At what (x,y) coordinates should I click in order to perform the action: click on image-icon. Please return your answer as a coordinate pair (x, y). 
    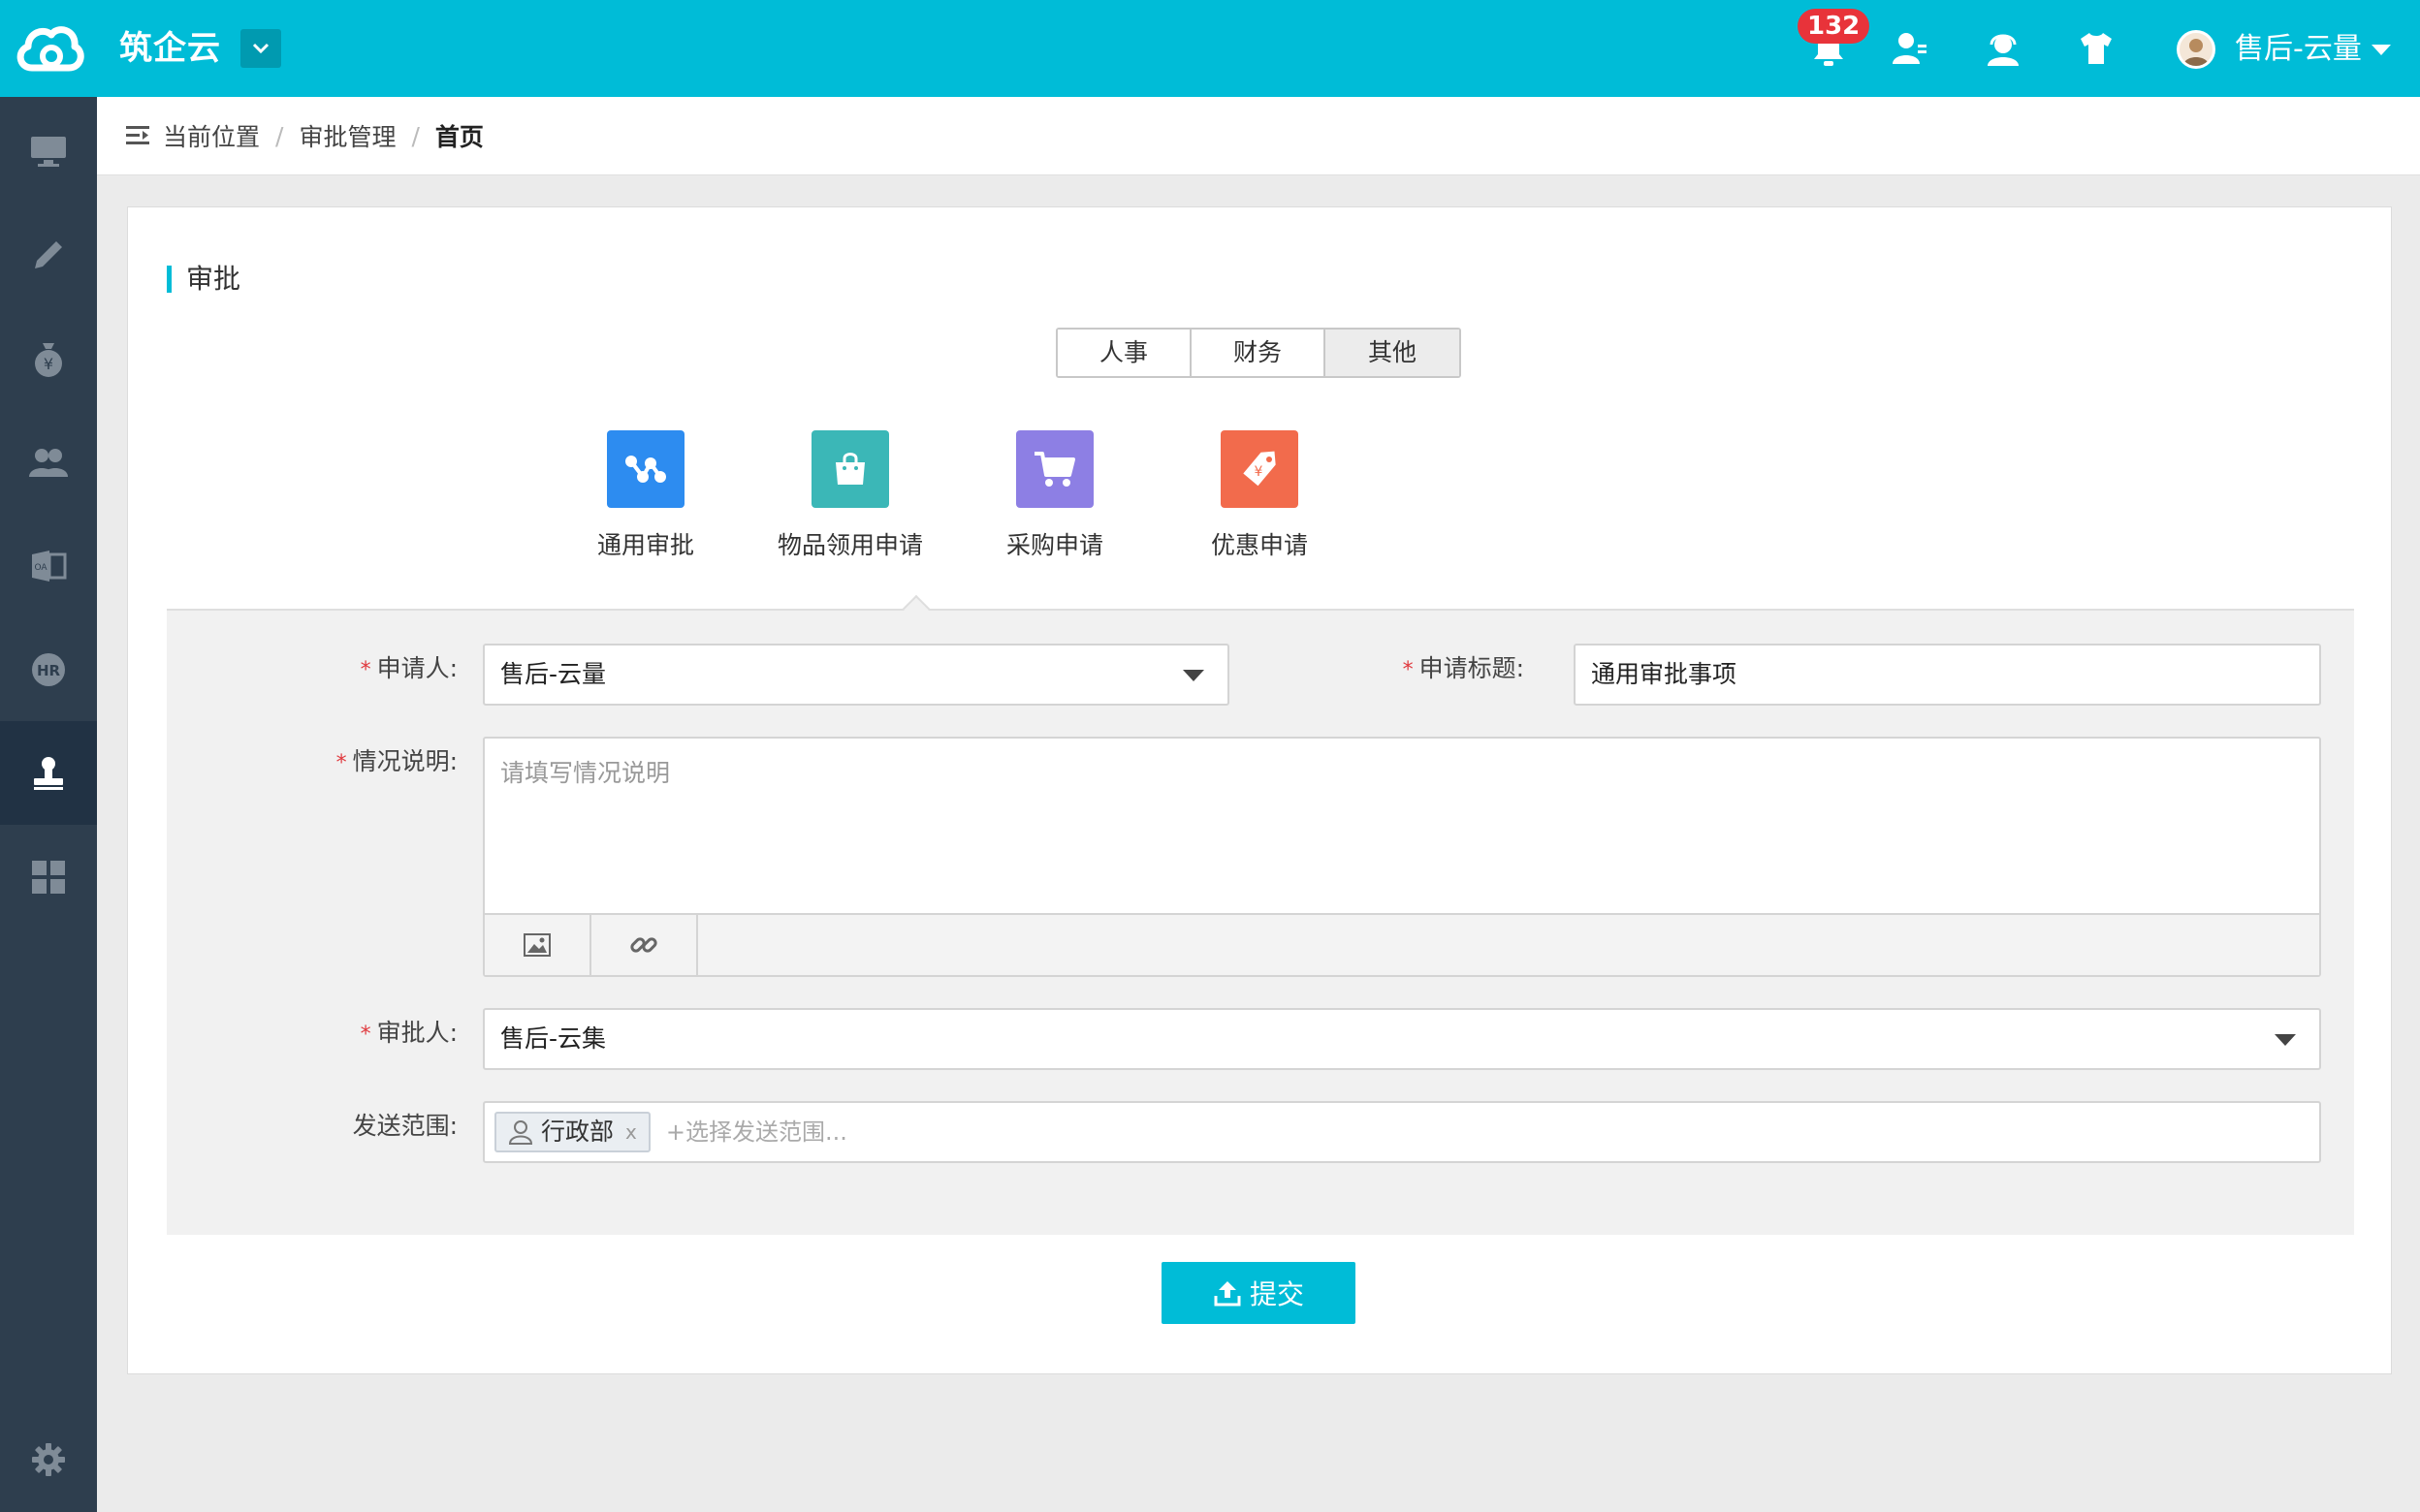
    Looking at the image, I should click on (537, 945).